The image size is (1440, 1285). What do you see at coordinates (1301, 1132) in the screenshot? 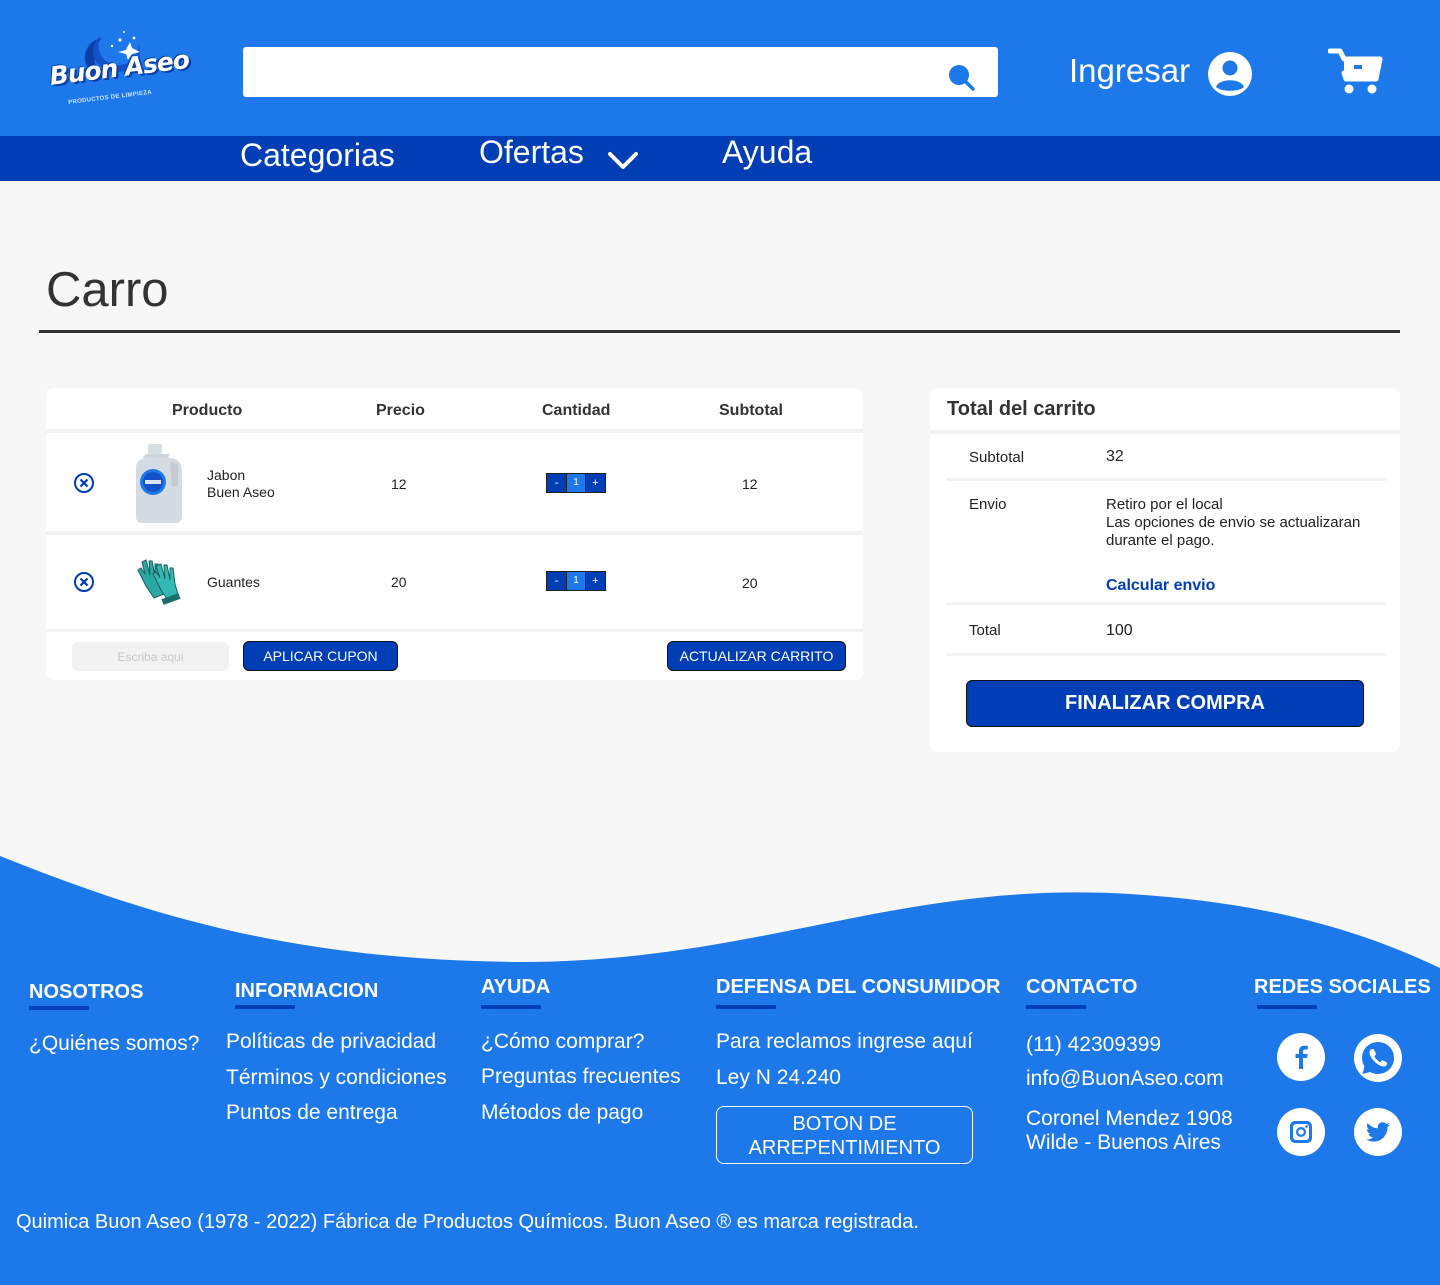
I see `instagram-icon` at bounding box center [1301, 1132].